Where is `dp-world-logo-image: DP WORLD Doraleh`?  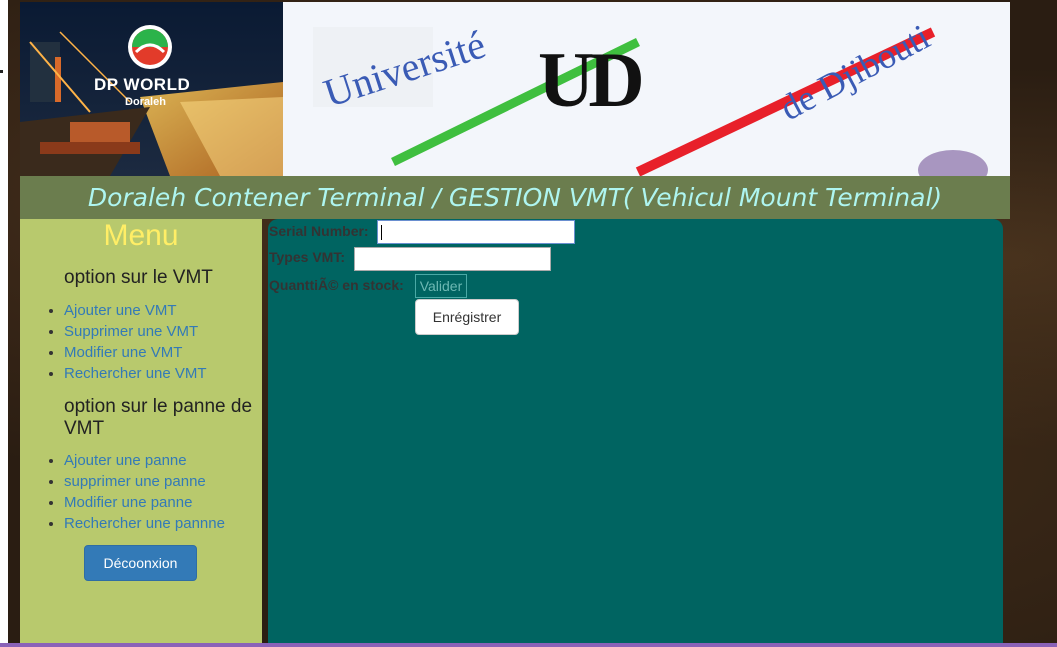
dp-world-logo-image: DP WORLD Doraleh is located at coordinates (151, 89).